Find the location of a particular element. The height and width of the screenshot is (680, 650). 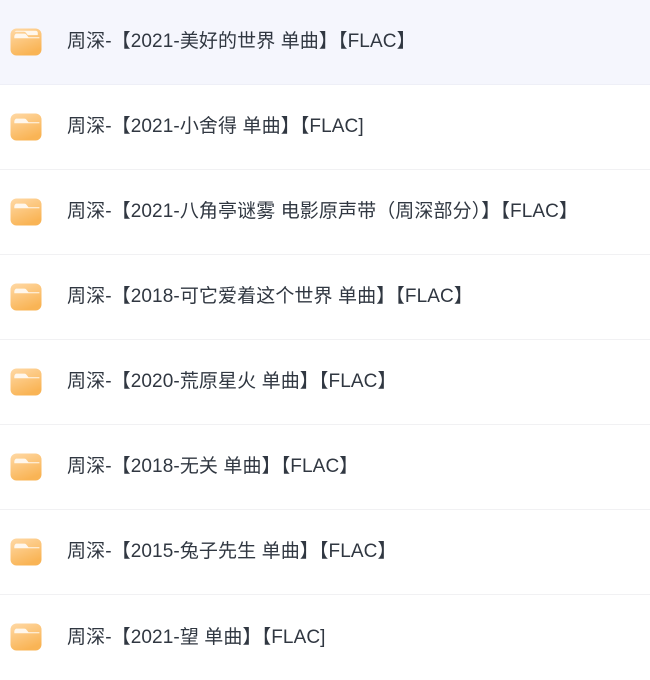

list-item: 周深-【2018-可它爱着这个世界 单曲】【FLAC】 is located at coordinates (325, 297).